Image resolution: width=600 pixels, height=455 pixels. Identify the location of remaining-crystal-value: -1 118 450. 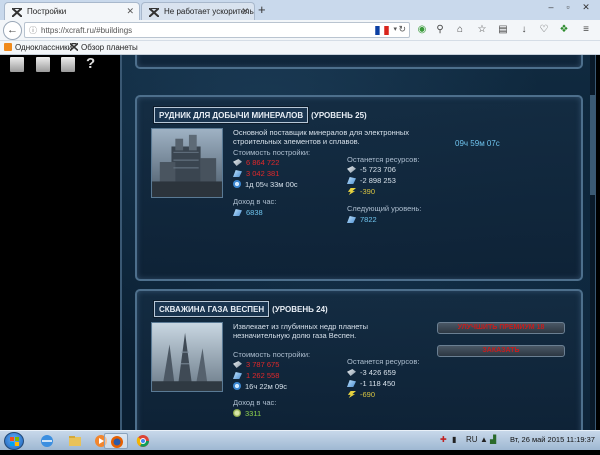
(378, 383).